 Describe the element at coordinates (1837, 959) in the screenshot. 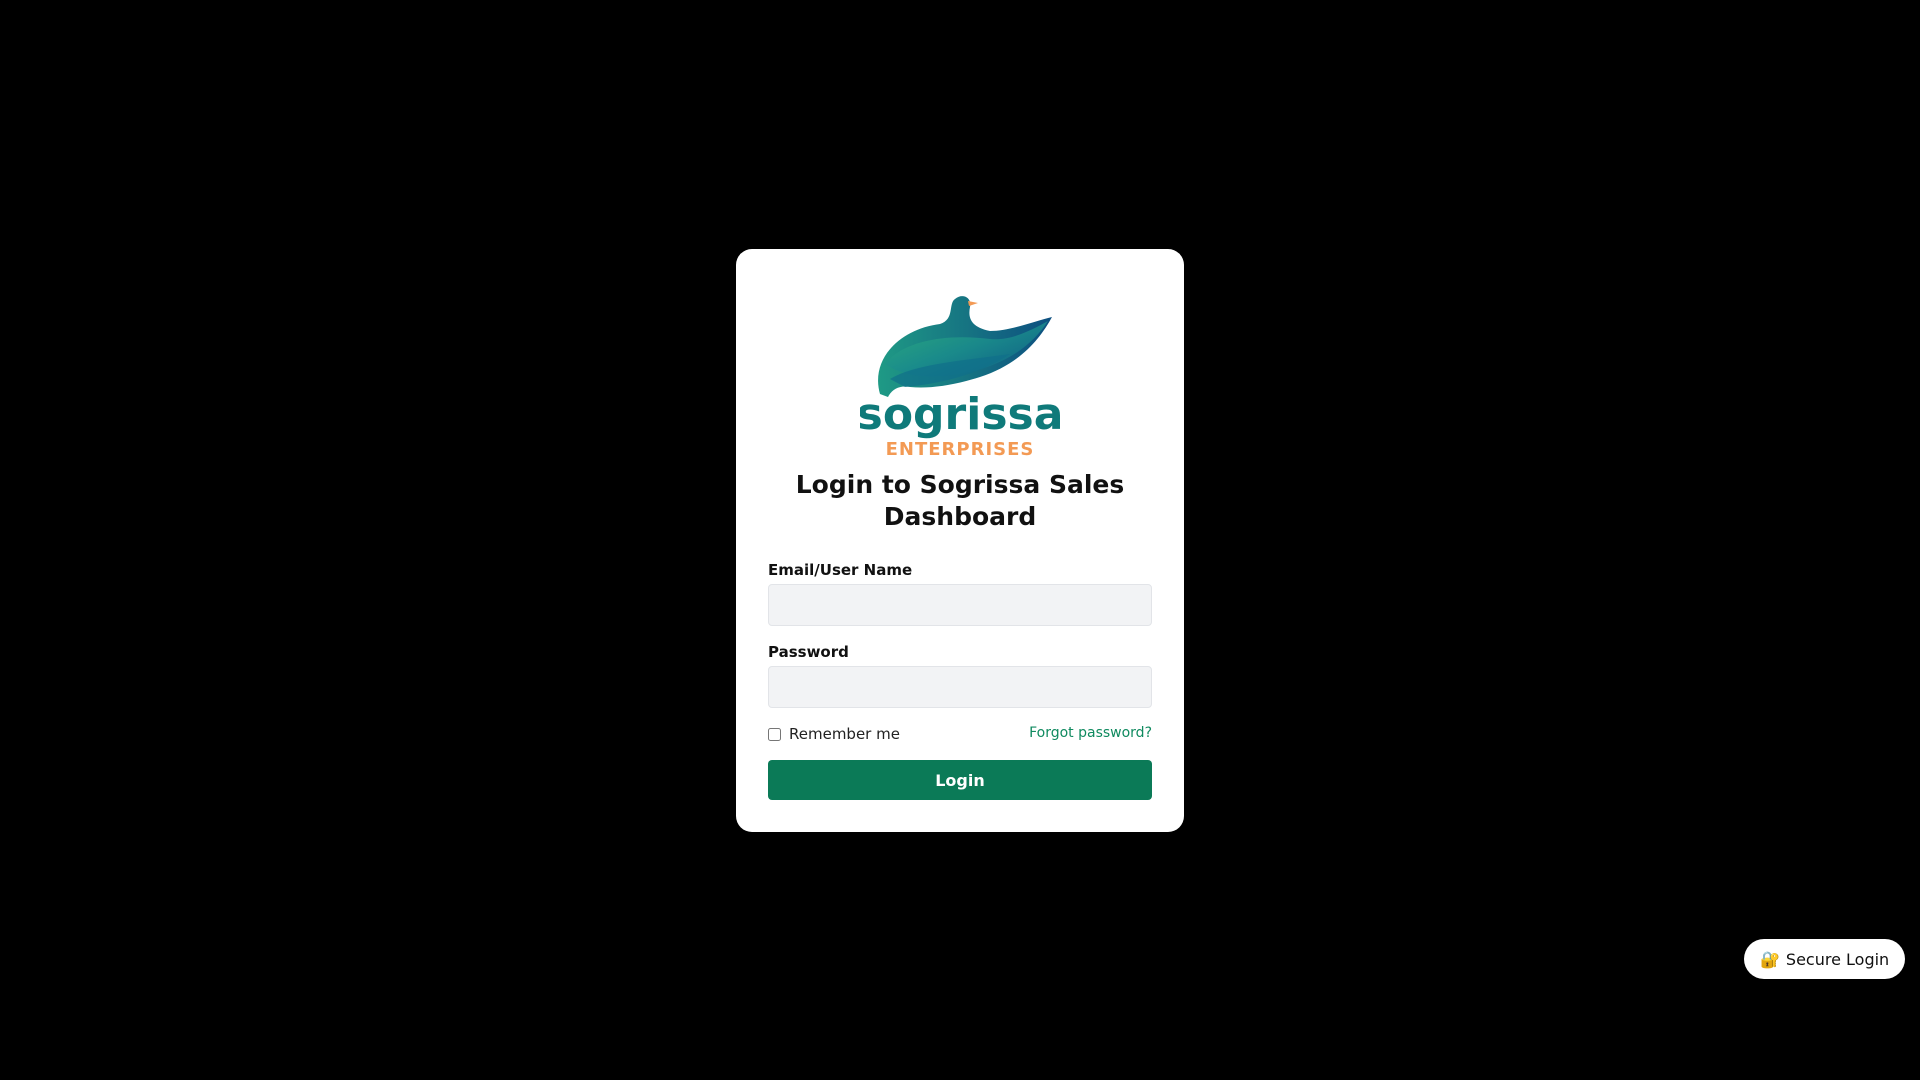

I see `secure-login-label: Secure Login` at that location.